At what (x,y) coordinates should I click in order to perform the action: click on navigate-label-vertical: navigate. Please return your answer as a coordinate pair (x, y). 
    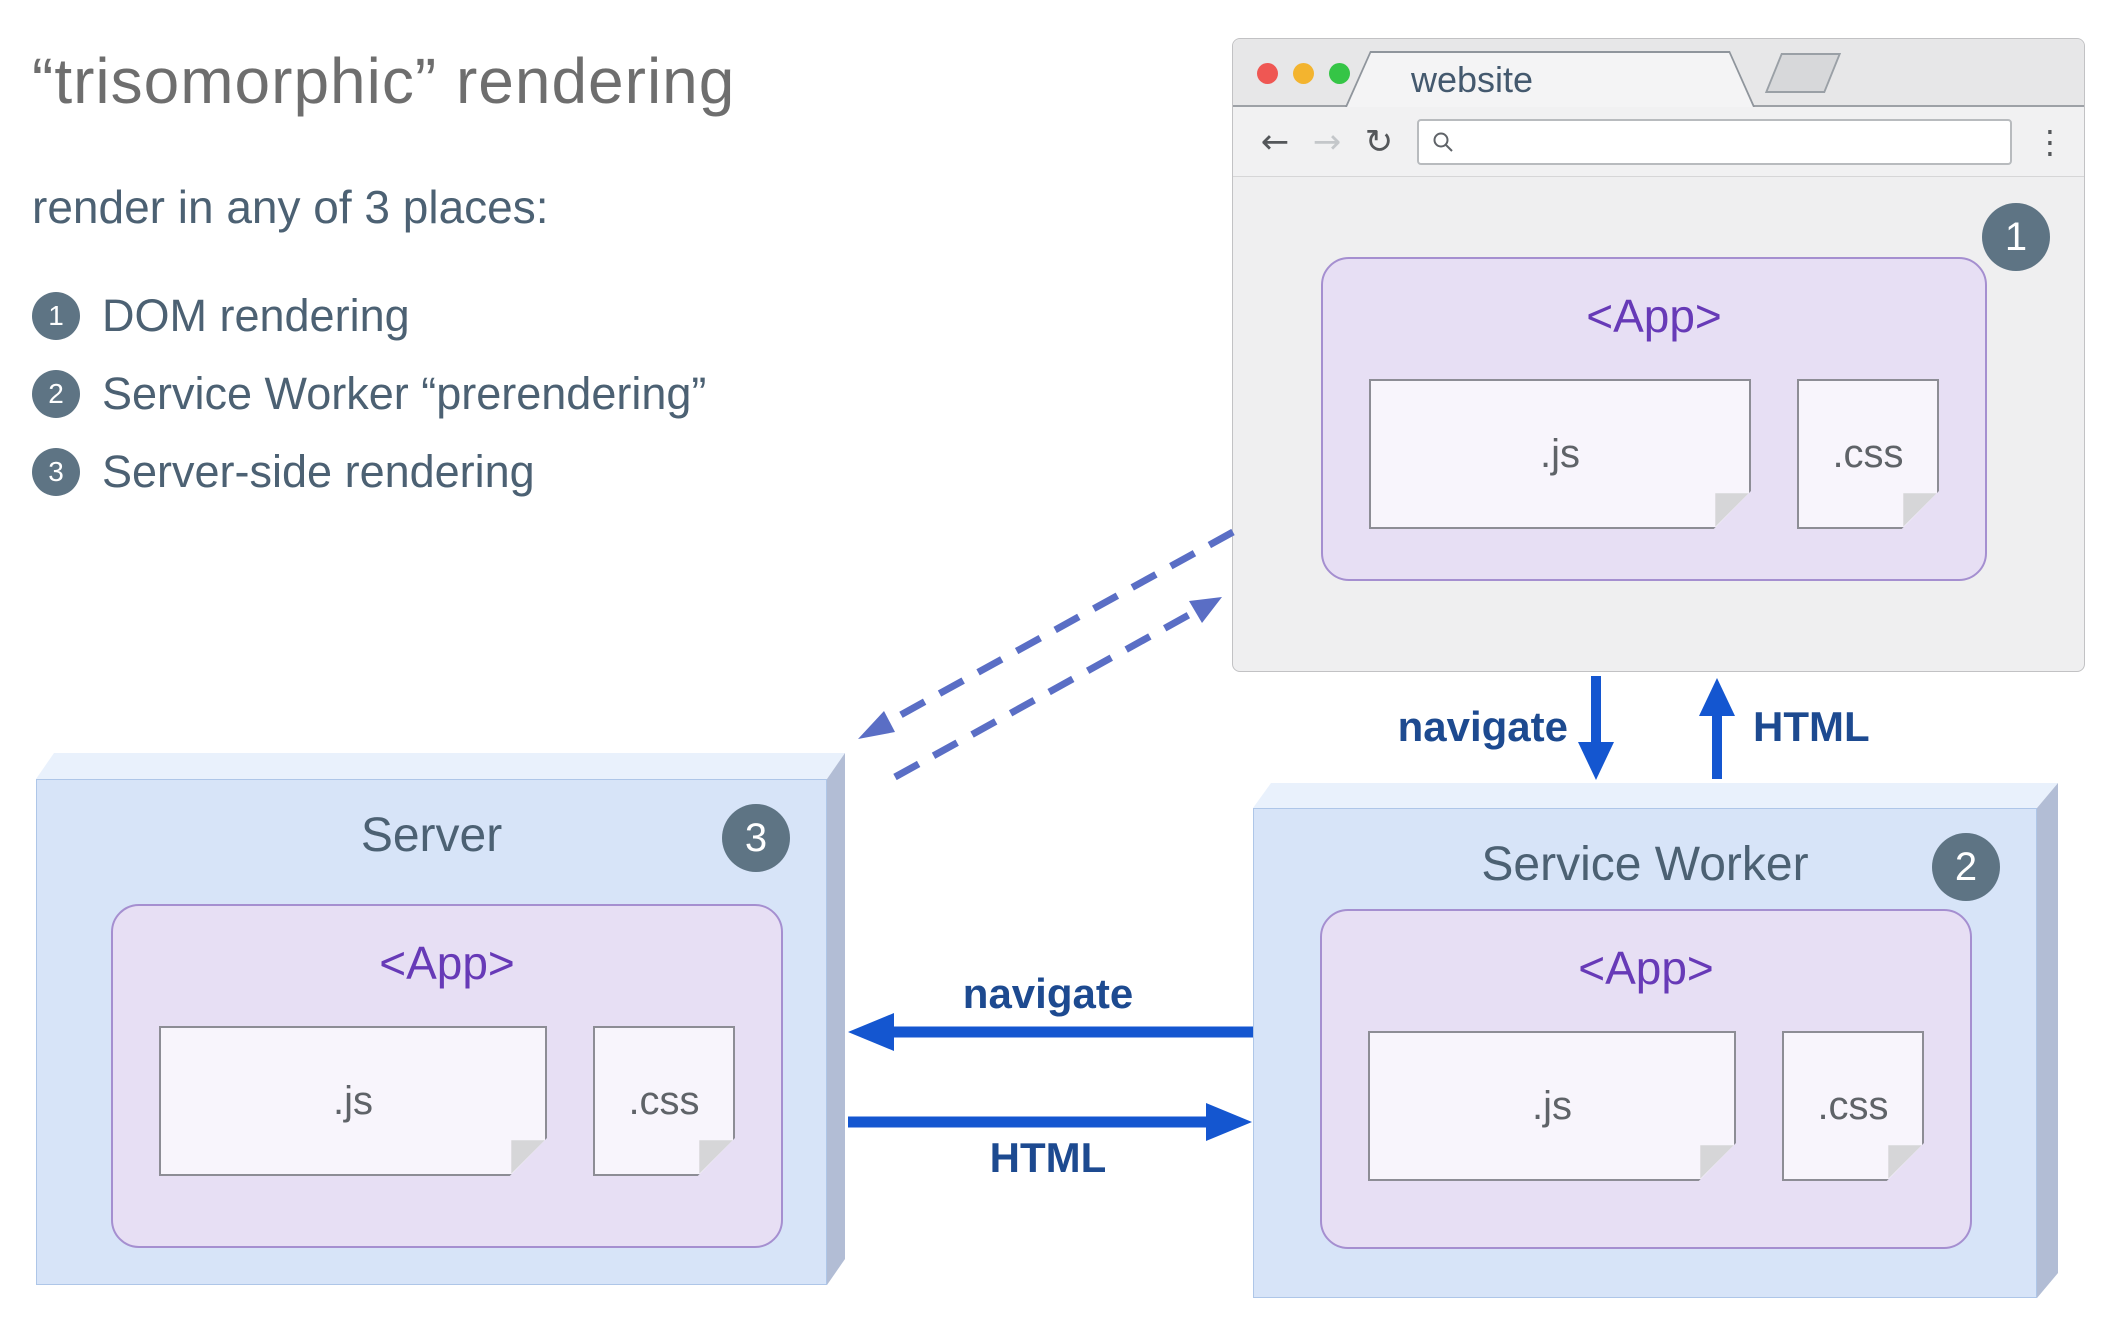
    Looking at the image, I should click on (1482, 726).